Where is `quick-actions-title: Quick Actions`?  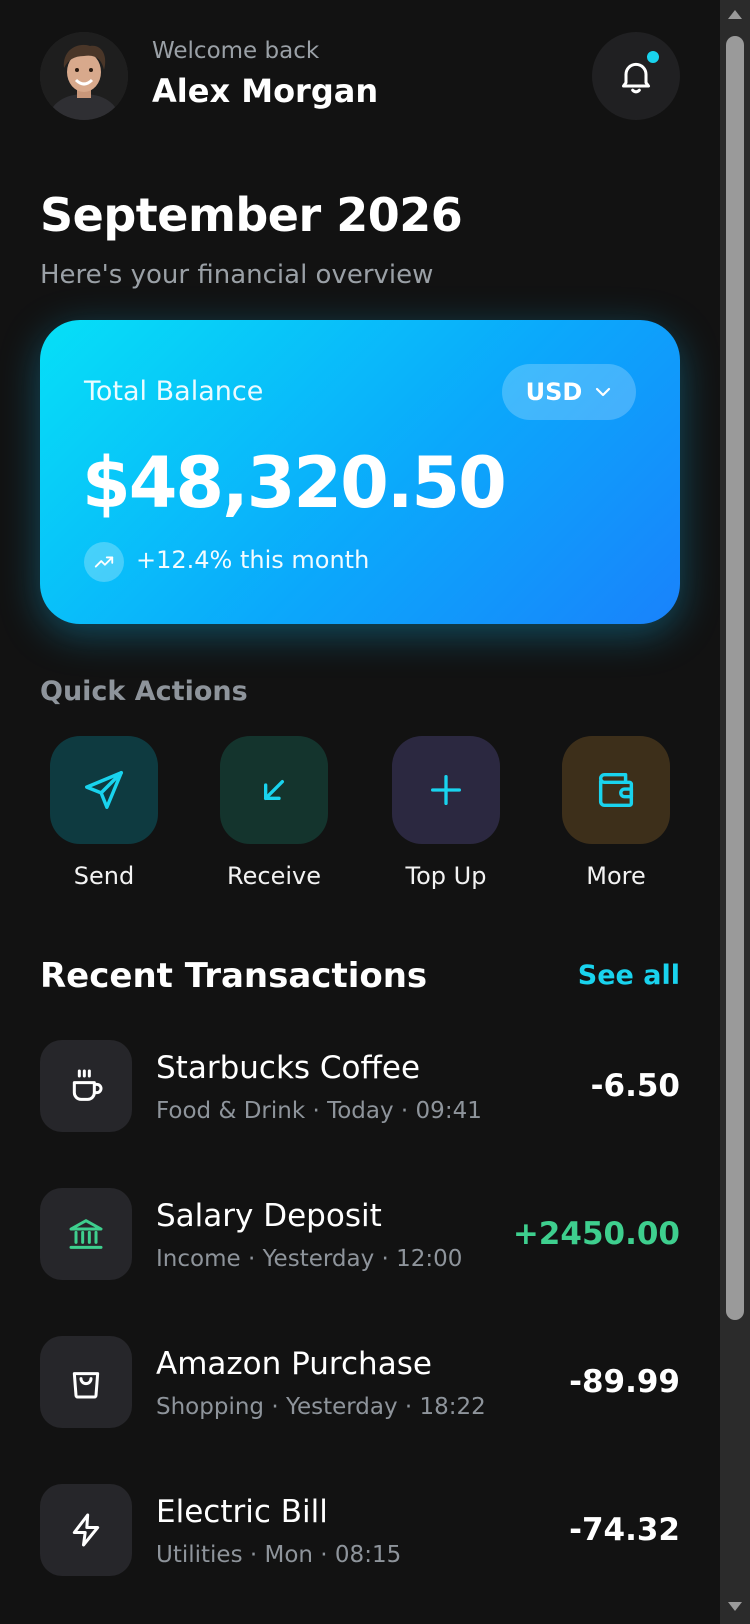 quick-actions-title: Quick Actions is located at coordinates (144, 691).